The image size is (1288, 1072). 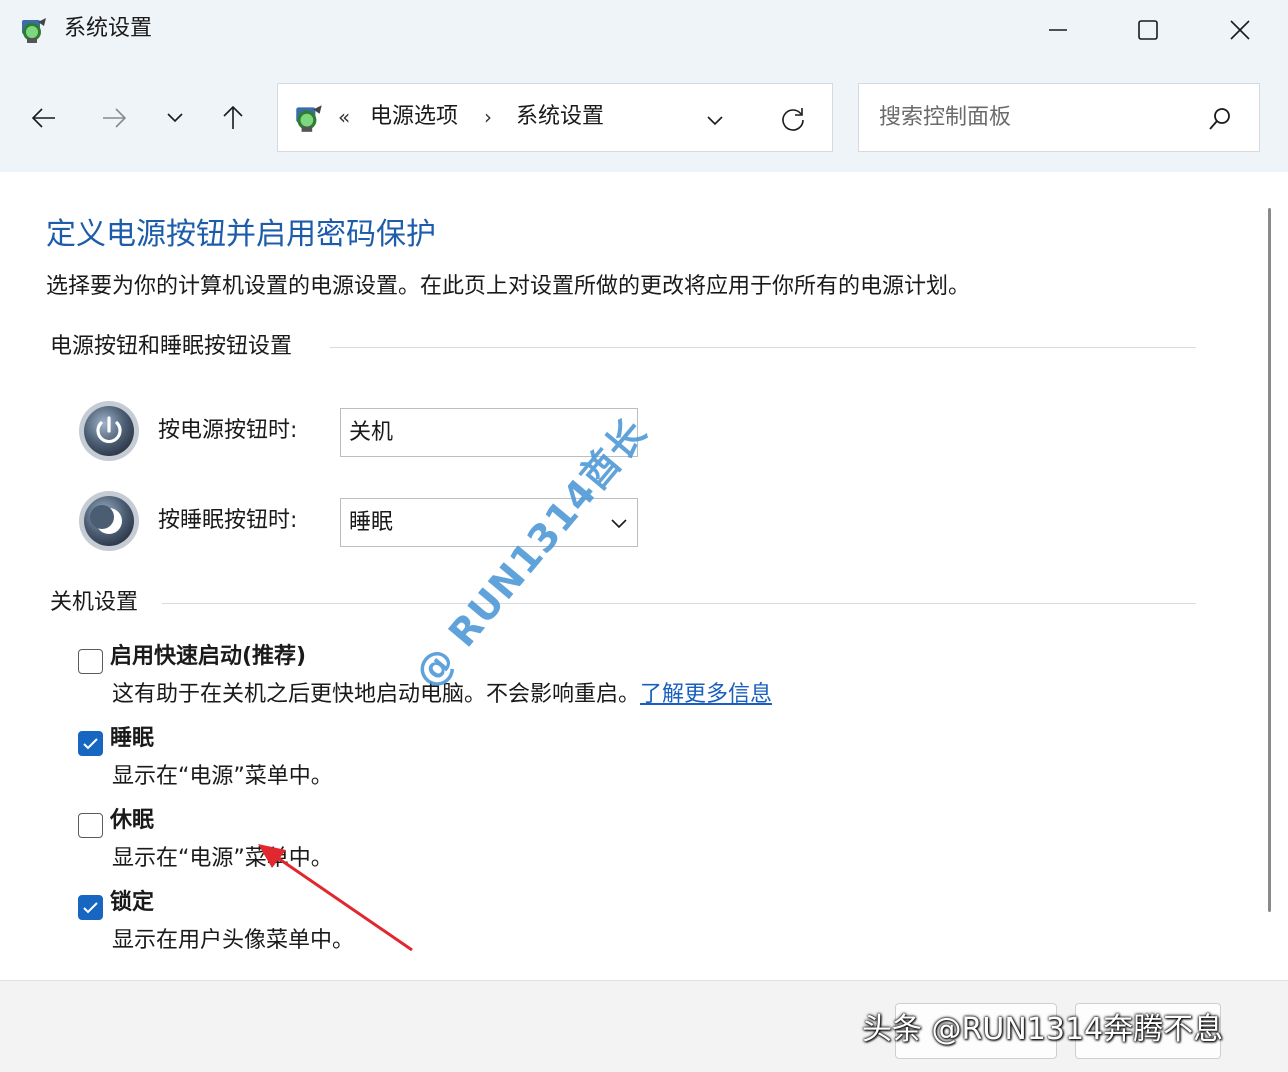 I want to click on fast-startup-label: 启用快速启动(推荐), so click(x=208, y=657).